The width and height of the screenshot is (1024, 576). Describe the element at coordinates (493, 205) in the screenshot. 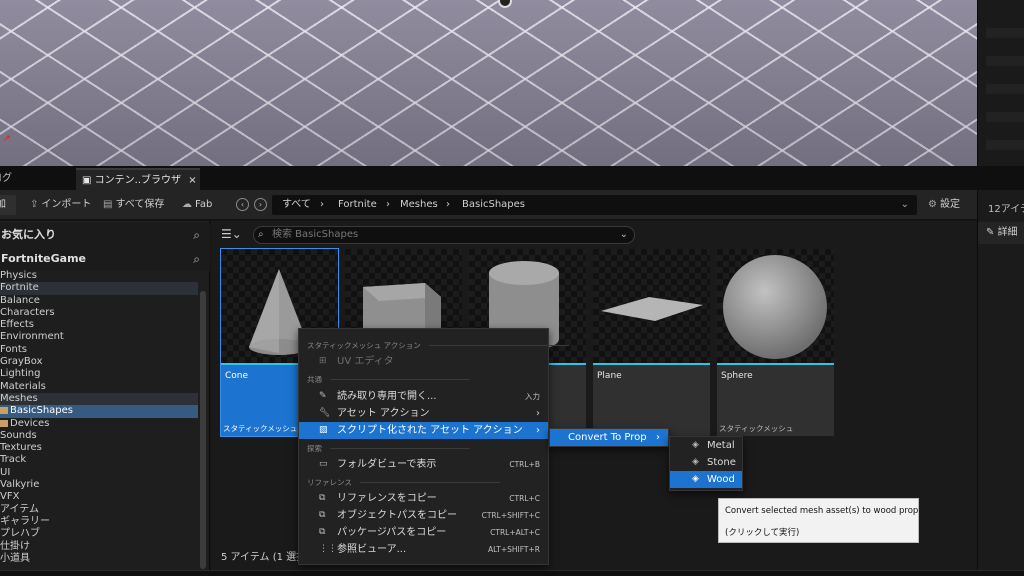

I see `breadcrumb-item: BasicShapes` at that location.